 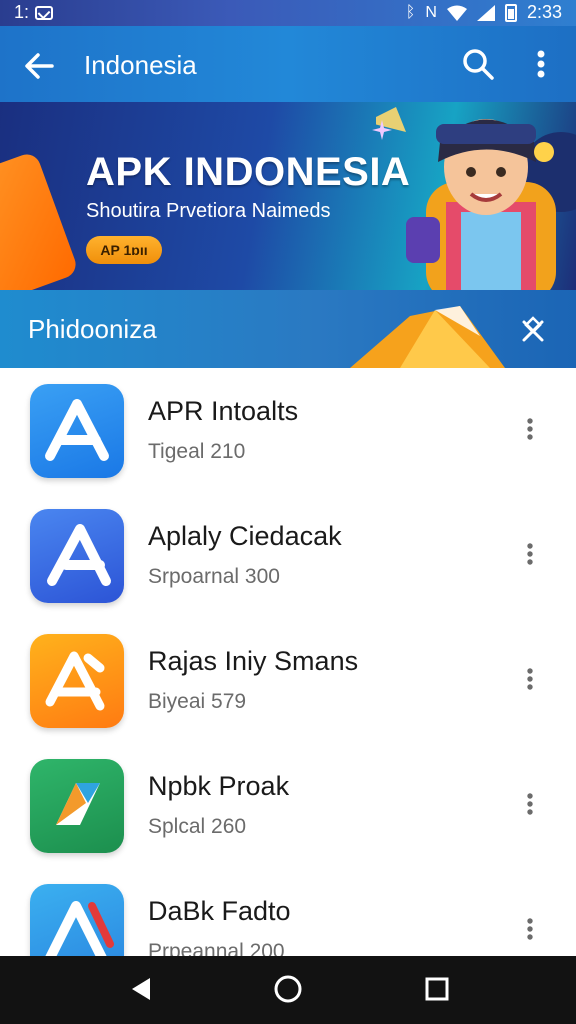 I want to click on list-item: Aplaly Ciedacak Srpoarnal 300, so click(x=288, y=555).